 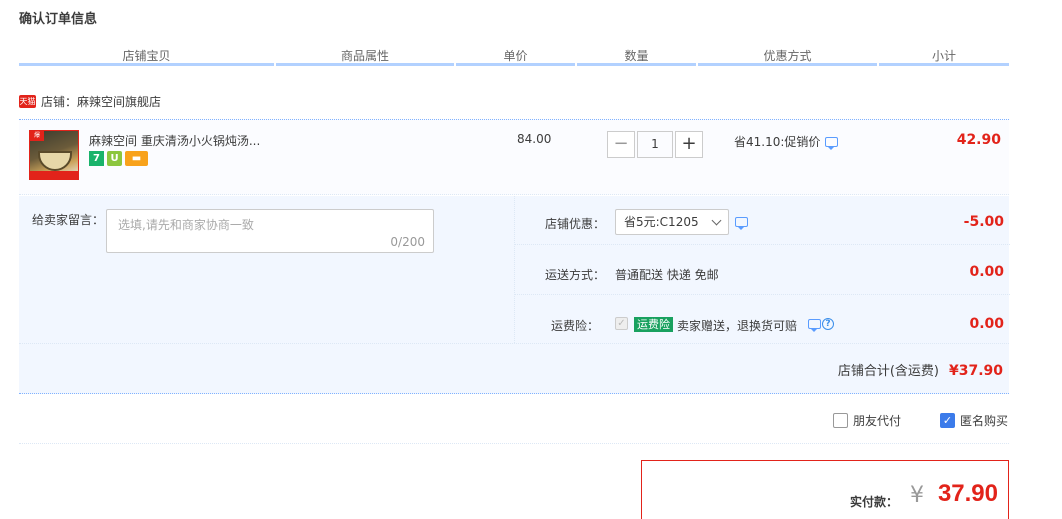 What do you see at coordinates (873, 502) in the screenshot?
I see `payment-label: 实付款：` at bounding box center [873, 502].